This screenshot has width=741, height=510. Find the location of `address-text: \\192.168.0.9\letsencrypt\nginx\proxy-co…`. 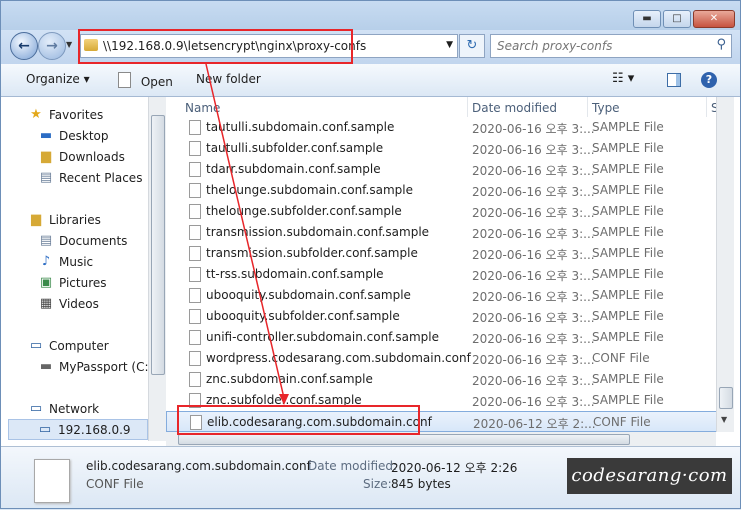

address-text: \\192.168.0.9\letsencrypt\nginx\proxy-co… is located at coordinates (234, 46).